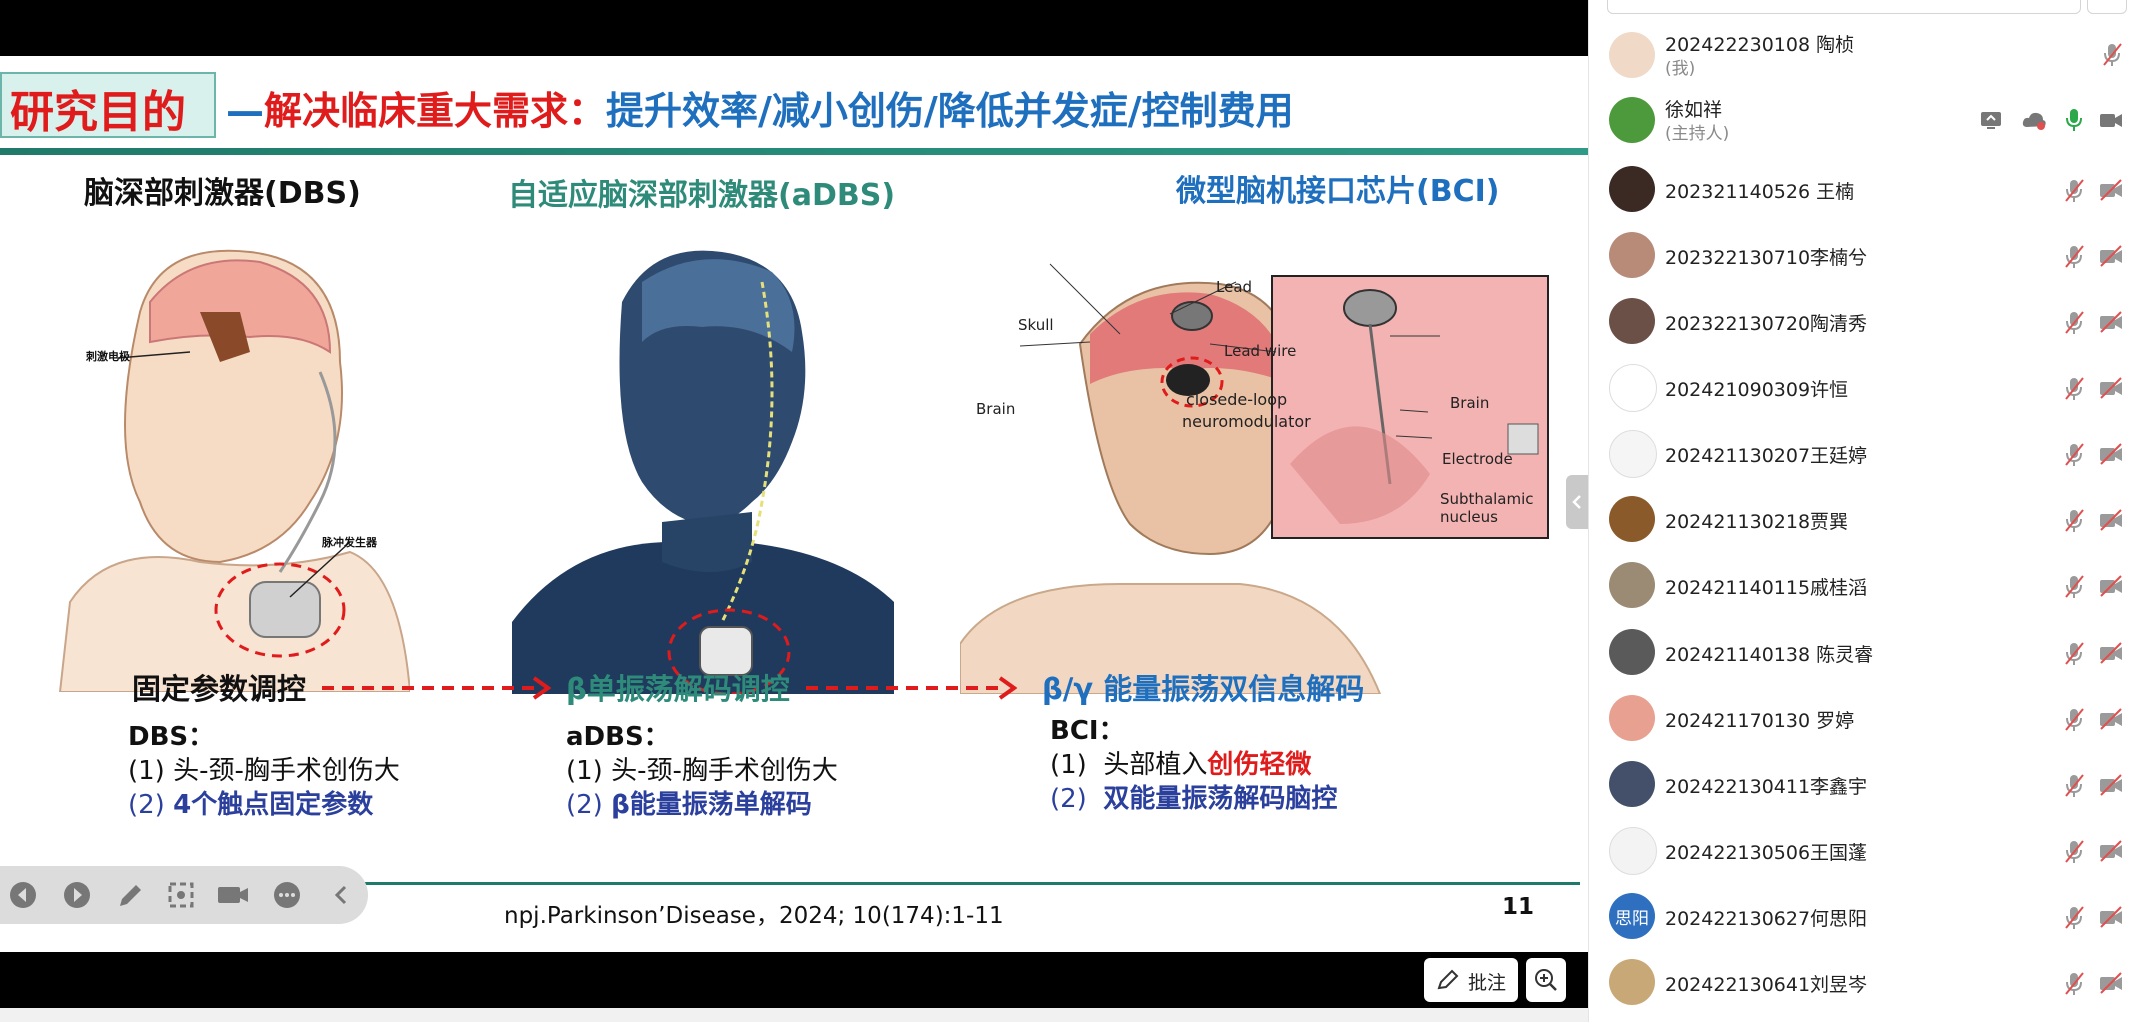 Image resolution: width=2141 pixels, height=1022 pixels. I want to click on screenshot-icon, so click(181, 895).